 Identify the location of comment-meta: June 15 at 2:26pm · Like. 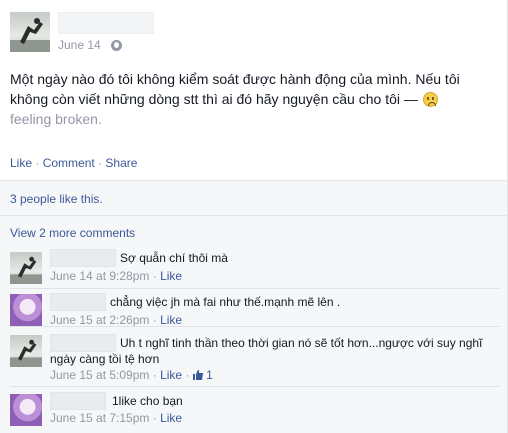
(116, 320).